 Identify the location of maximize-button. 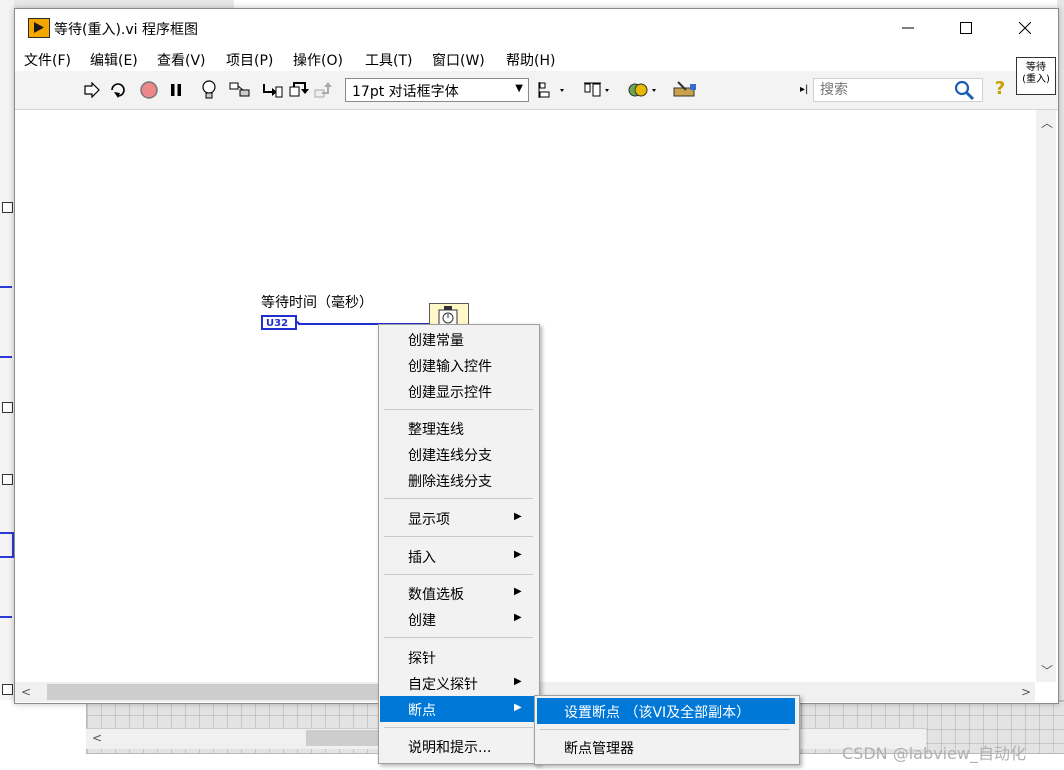
(966, 28).